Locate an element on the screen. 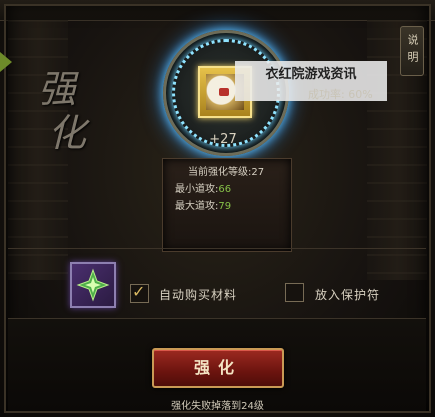 The image size is (435, 417). min-attack-label: 最小道攻: is located at coordinates (197, 189).